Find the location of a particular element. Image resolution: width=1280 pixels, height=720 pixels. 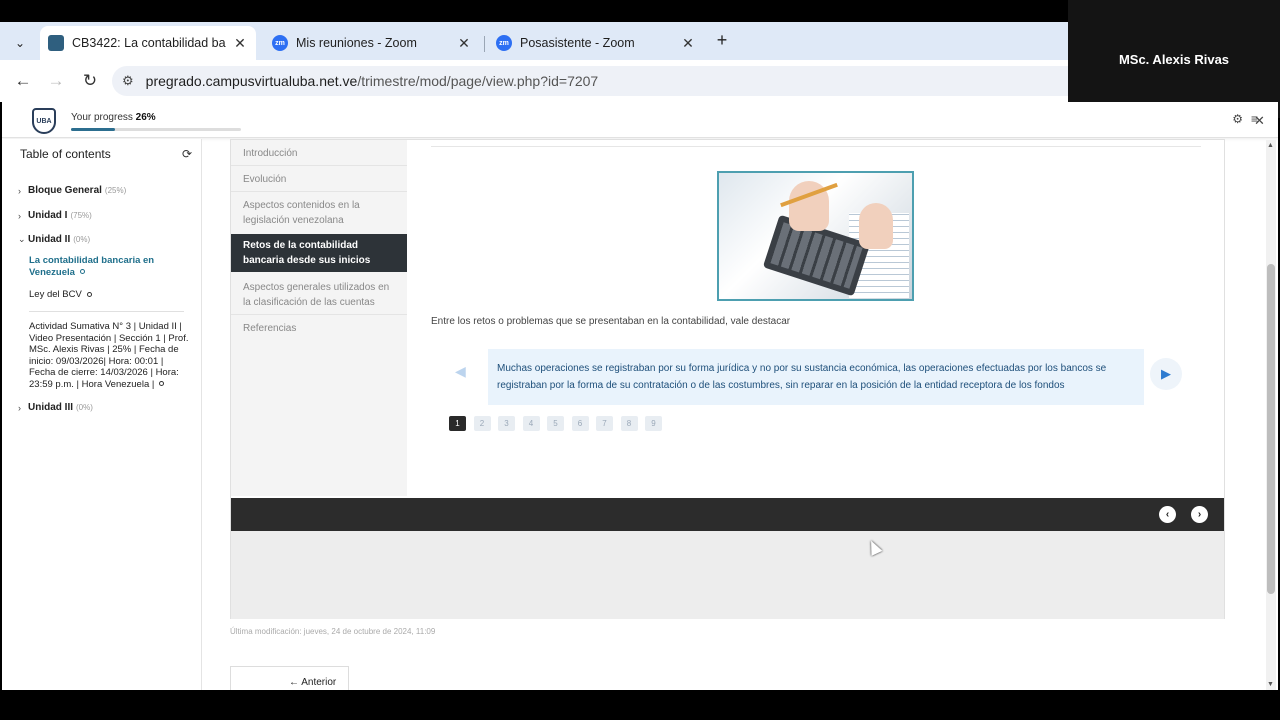

prev-page-icon: ‹ is located at coordinates (1167, 514).